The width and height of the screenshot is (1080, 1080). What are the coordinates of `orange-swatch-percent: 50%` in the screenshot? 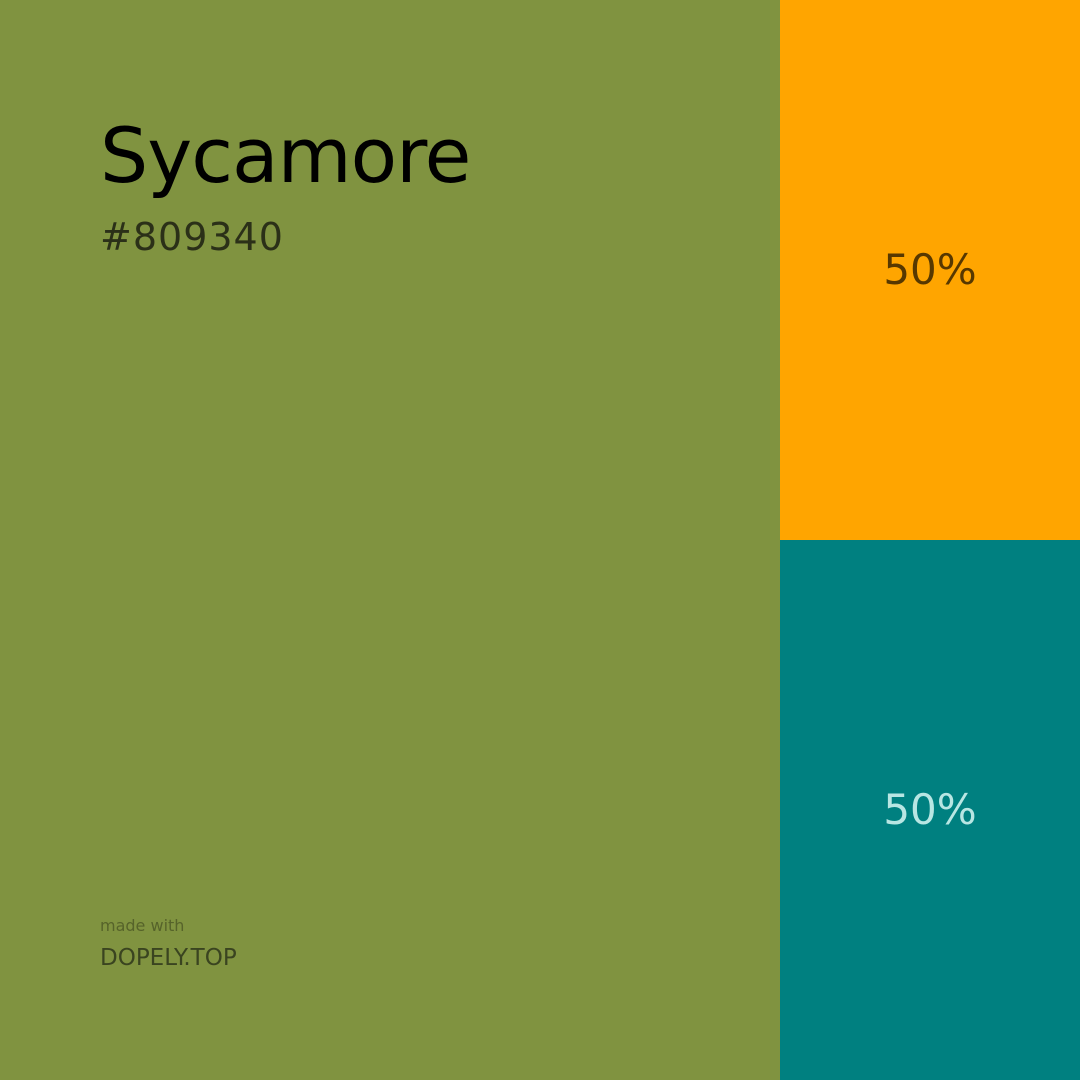 It's located at (930, 269).